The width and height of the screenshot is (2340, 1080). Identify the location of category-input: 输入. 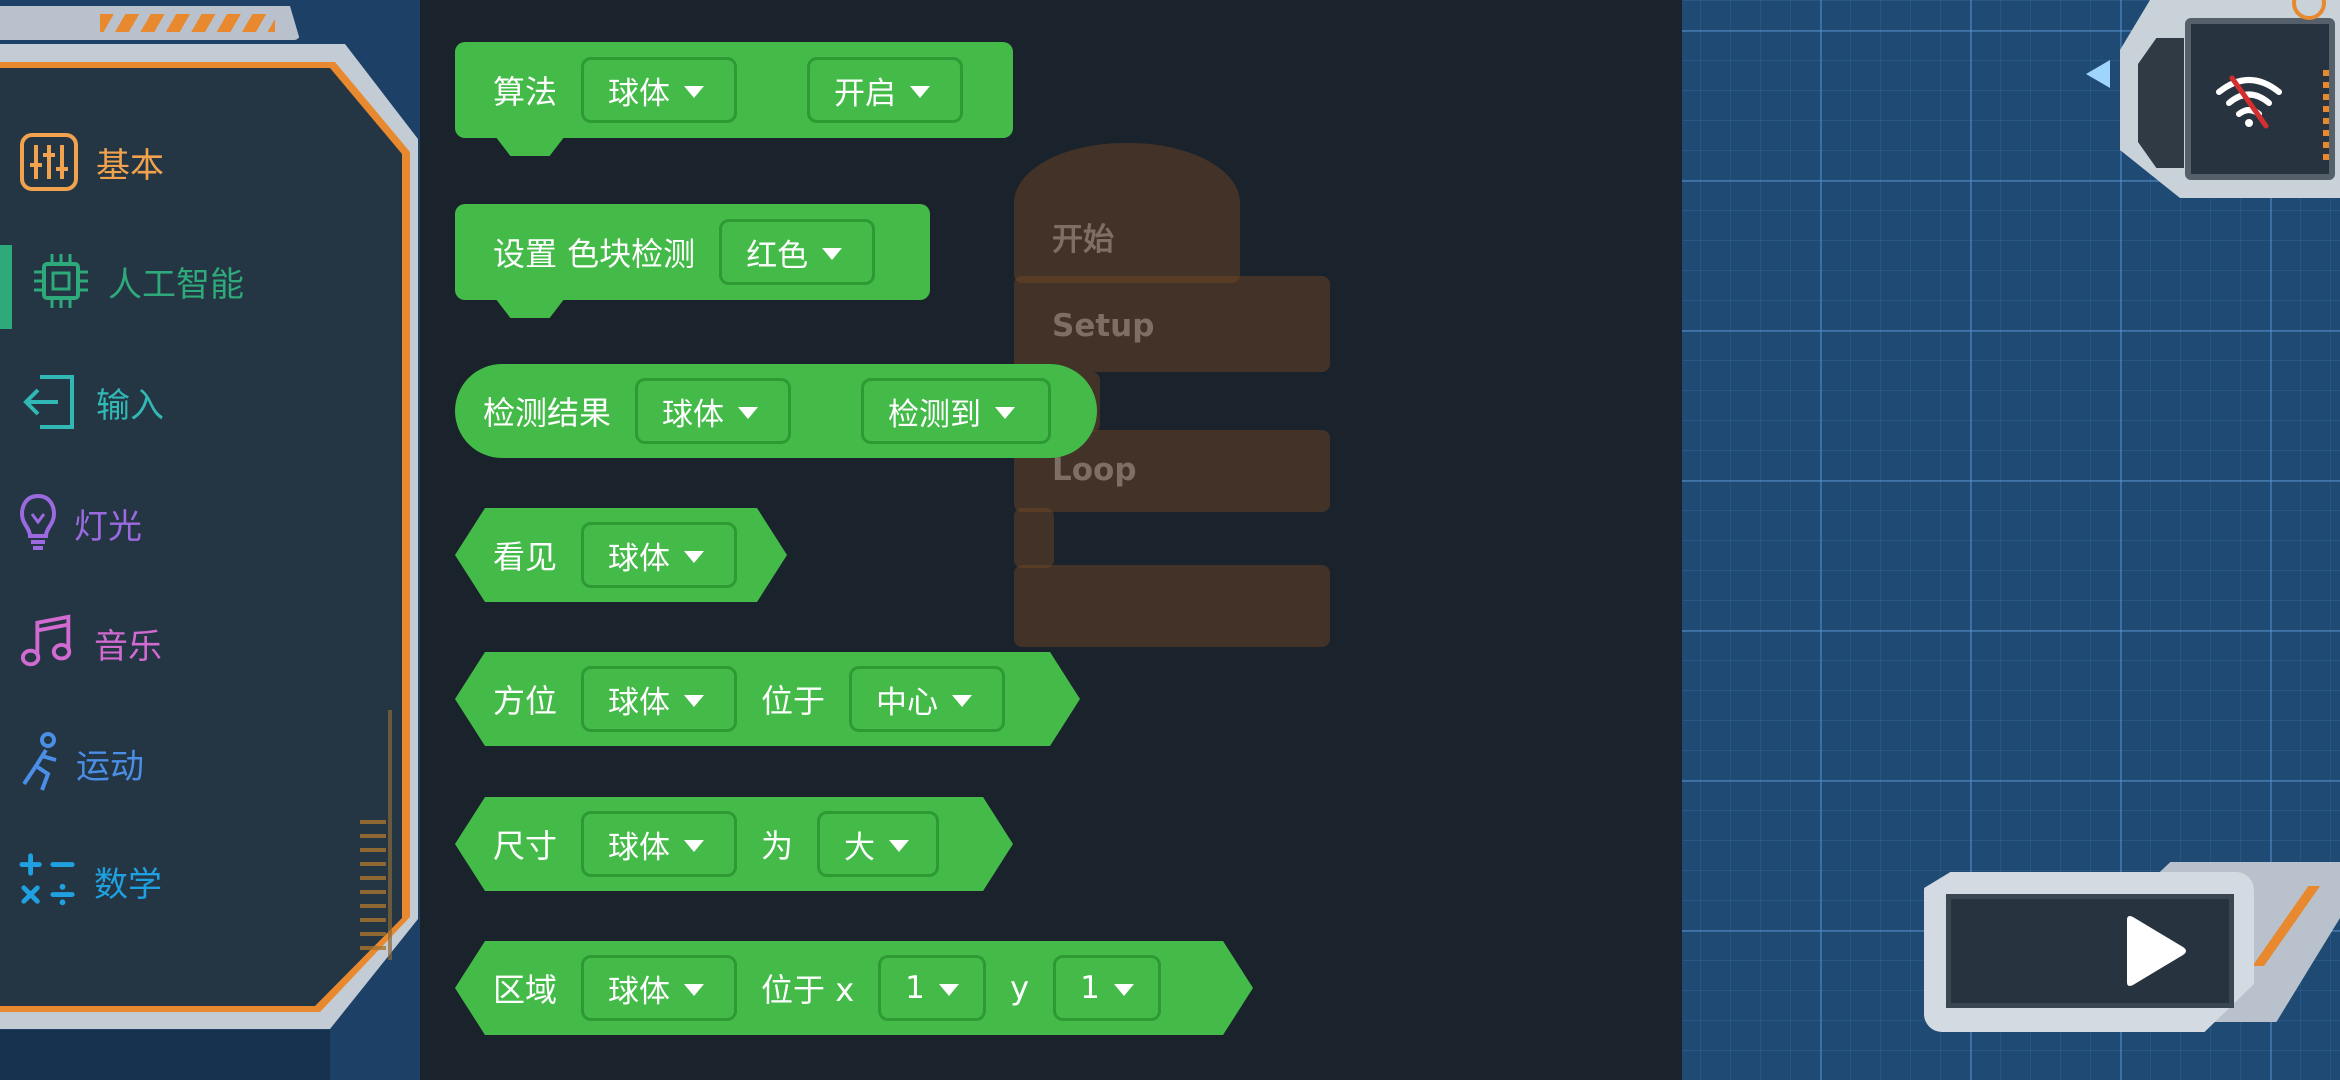
(91, 402).